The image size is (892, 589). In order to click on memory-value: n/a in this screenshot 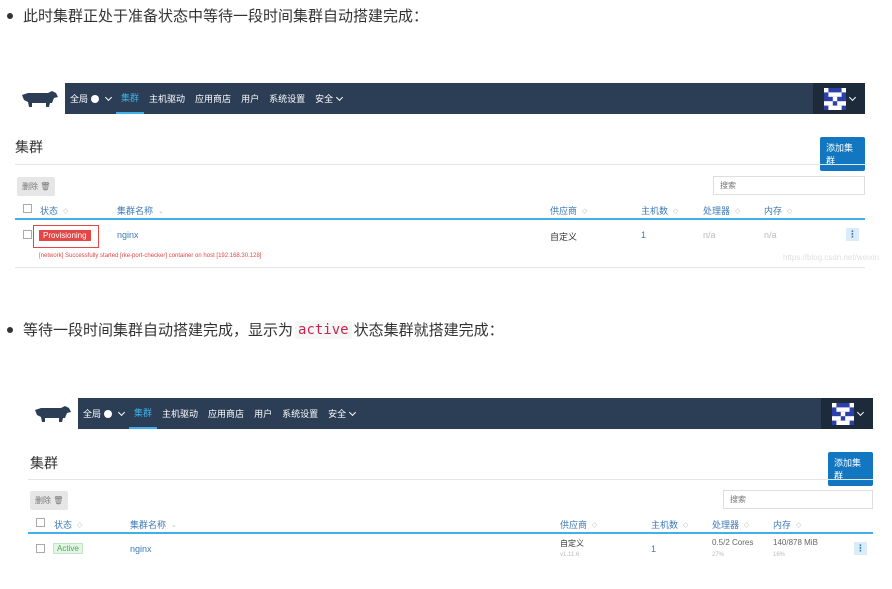, I will do `click(770, 235)`.